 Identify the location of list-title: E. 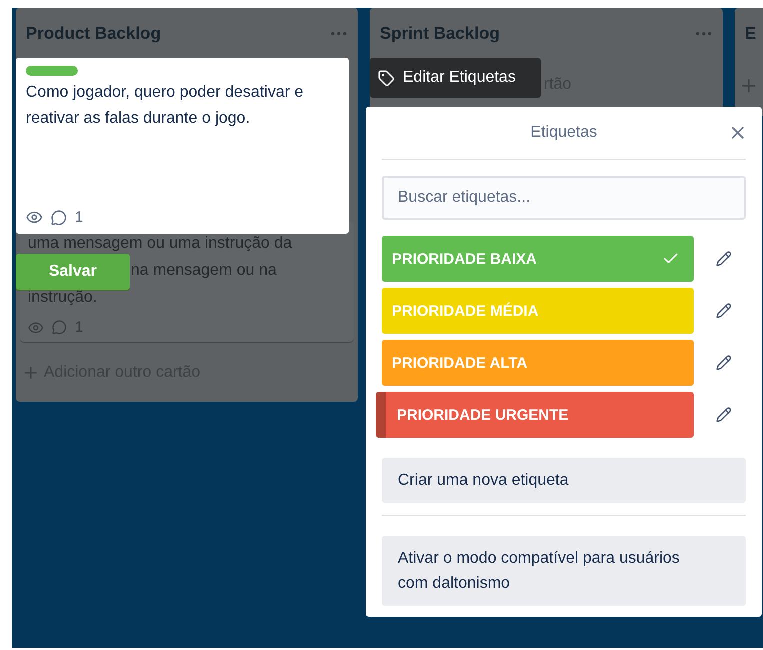
(750, 34).